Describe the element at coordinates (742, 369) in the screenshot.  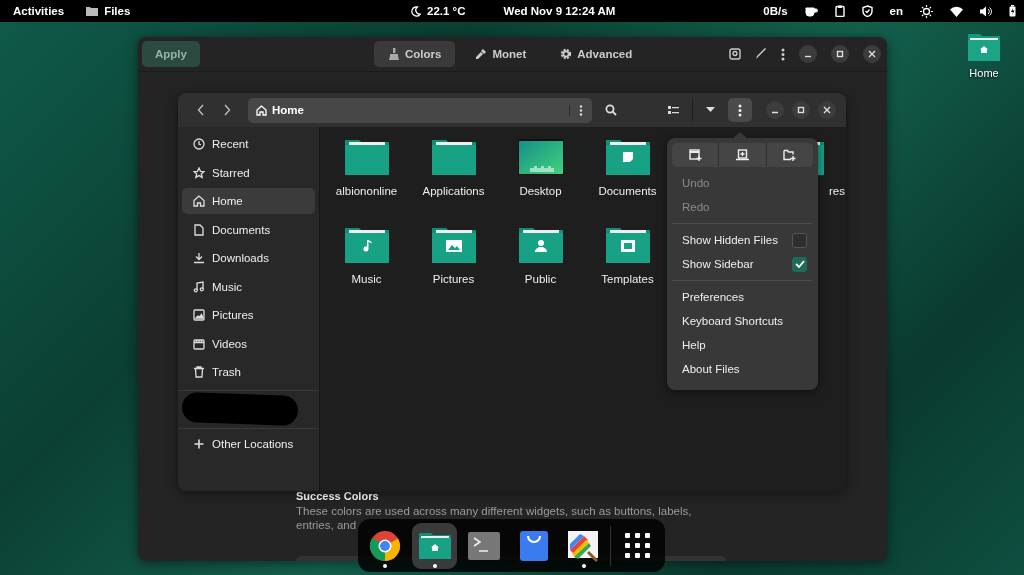
I see `menu-item: About Files` at that location.